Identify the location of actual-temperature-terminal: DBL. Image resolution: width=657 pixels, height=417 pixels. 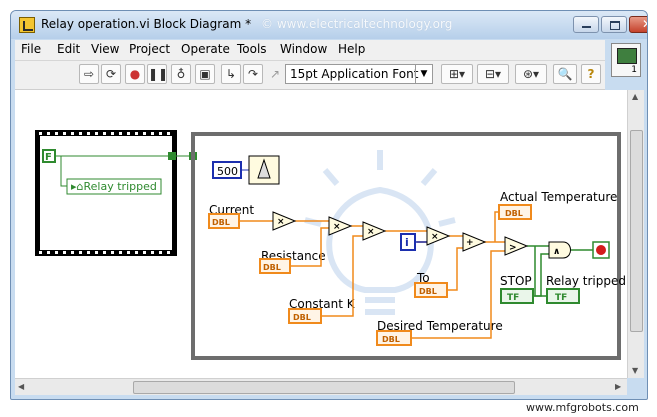
(515, 212).